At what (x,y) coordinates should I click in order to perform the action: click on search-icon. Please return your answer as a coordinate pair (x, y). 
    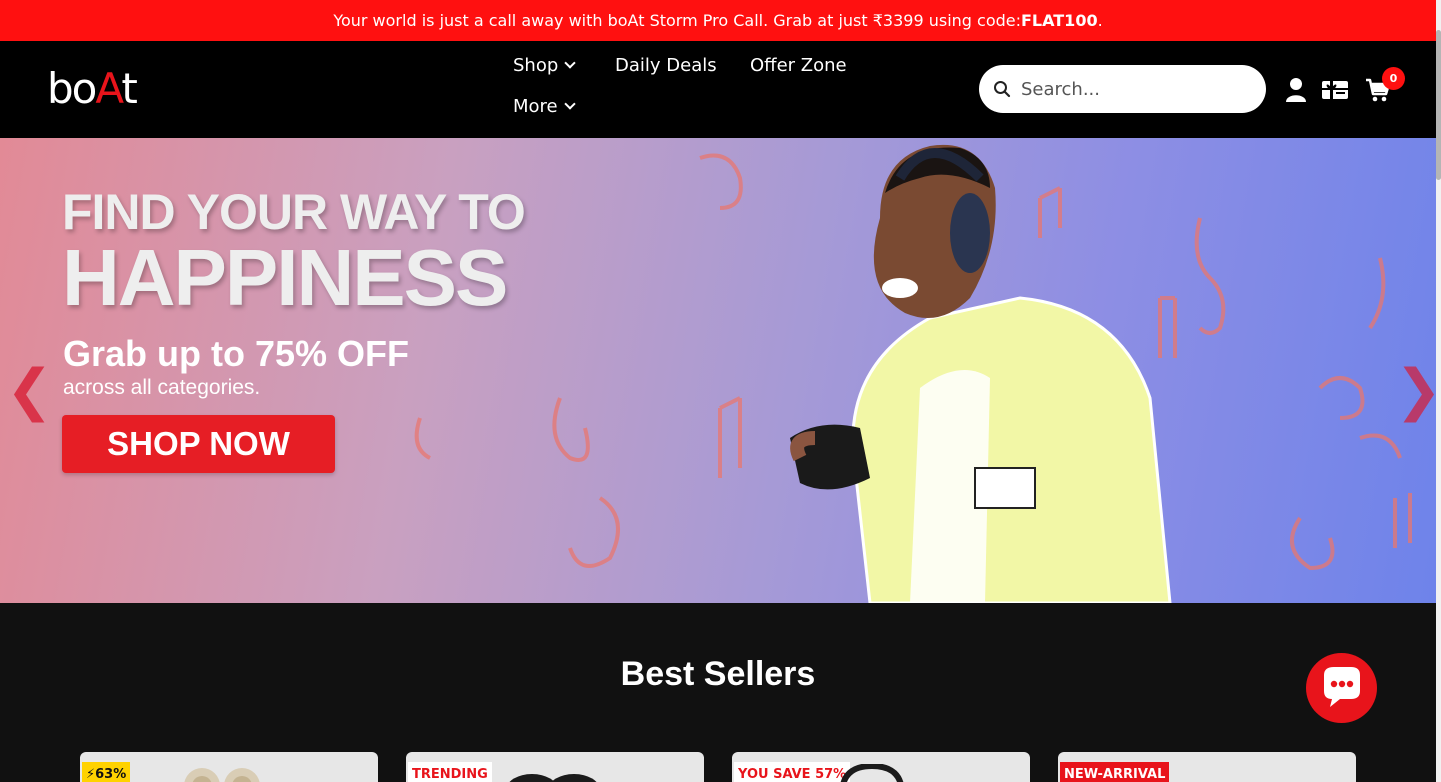
    Looking at the image, I should click on (1002, 89).